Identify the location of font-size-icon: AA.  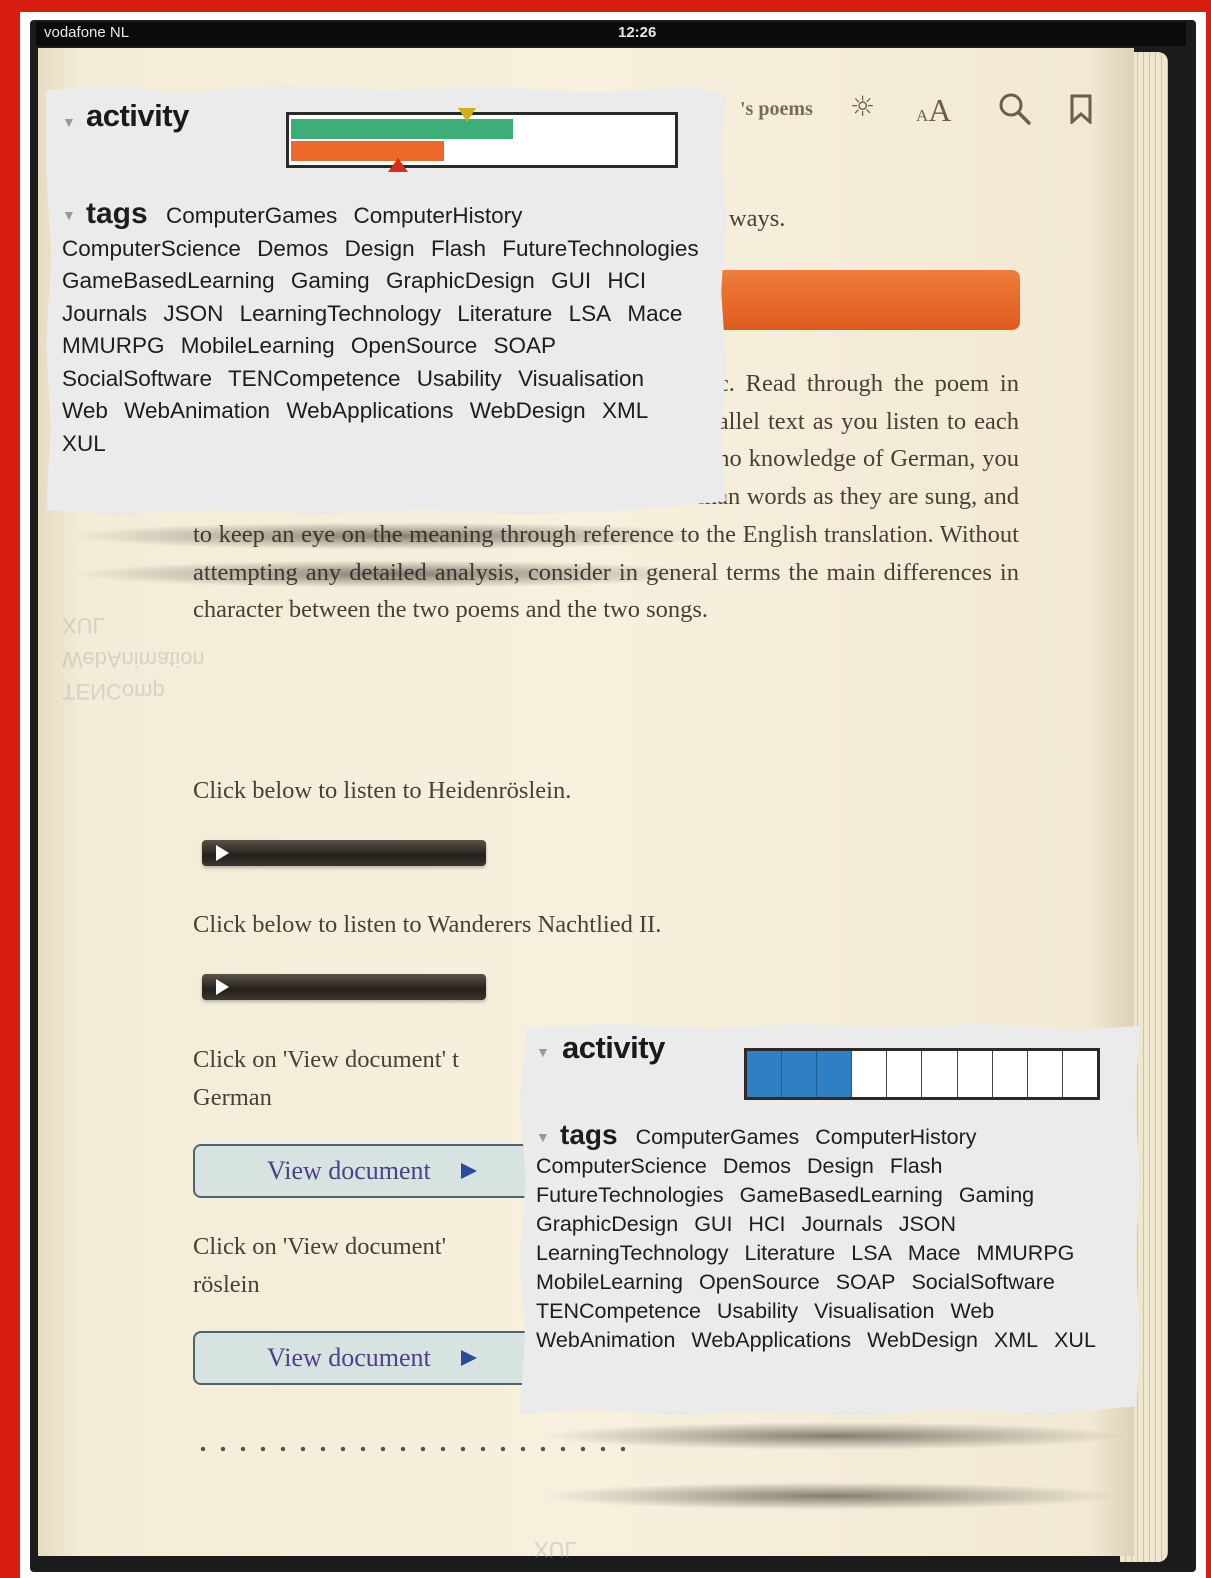
(933, 110).